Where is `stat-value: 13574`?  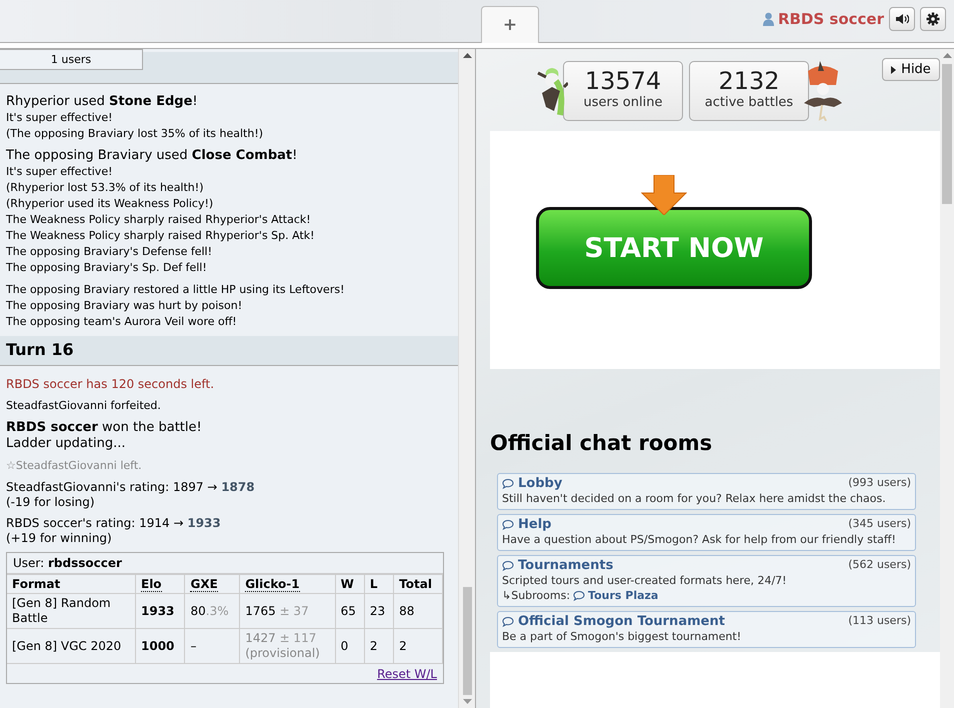 stat-value: 13574 is located at coordinates (623, 81).